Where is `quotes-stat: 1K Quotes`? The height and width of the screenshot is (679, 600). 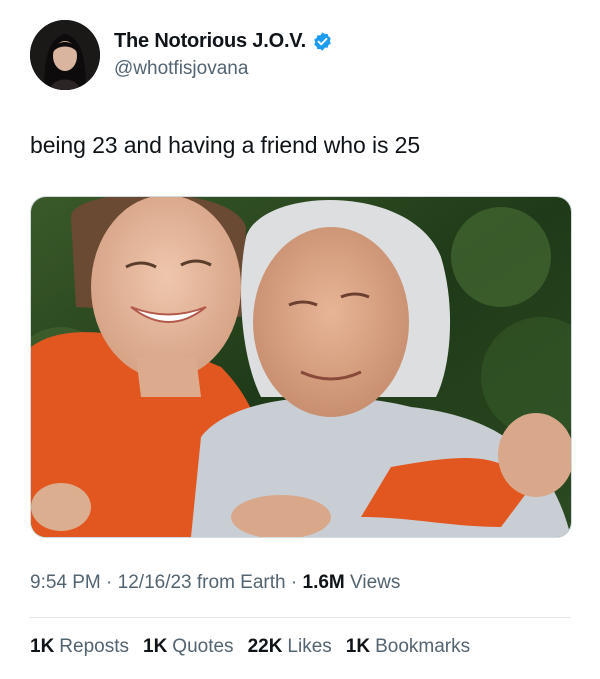
quotes-stat: 1K Quotes is located at coordinates (188, 647).